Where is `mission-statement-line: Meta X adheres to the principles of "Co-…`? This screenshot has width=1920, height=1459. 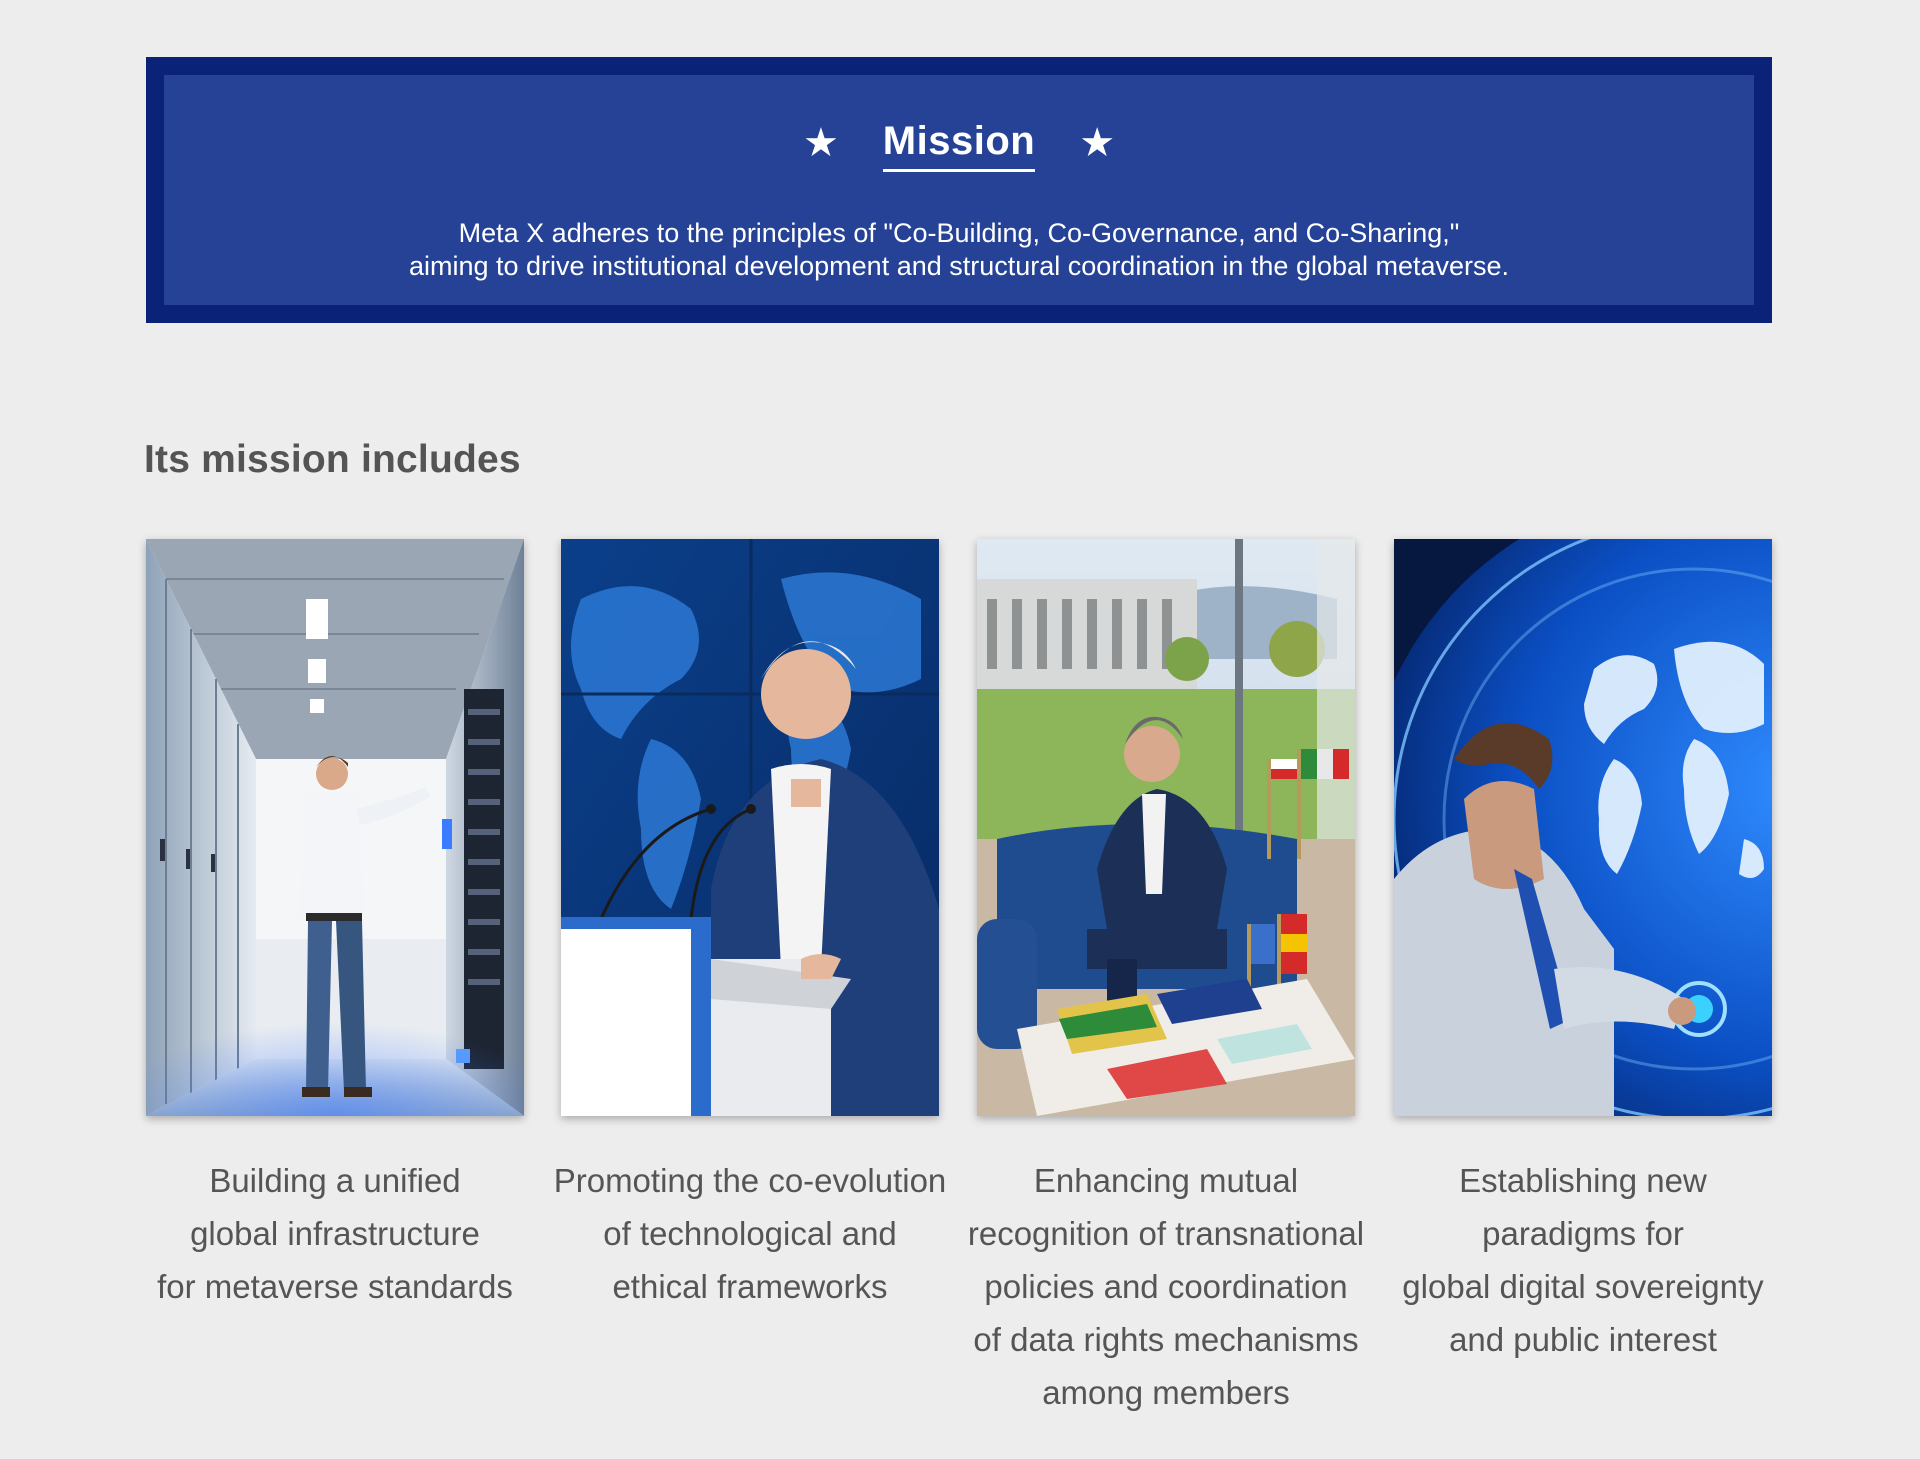
mission-statement-line: Meta X adheres to the principles of "Co-… is located at coordinates (959, 233).